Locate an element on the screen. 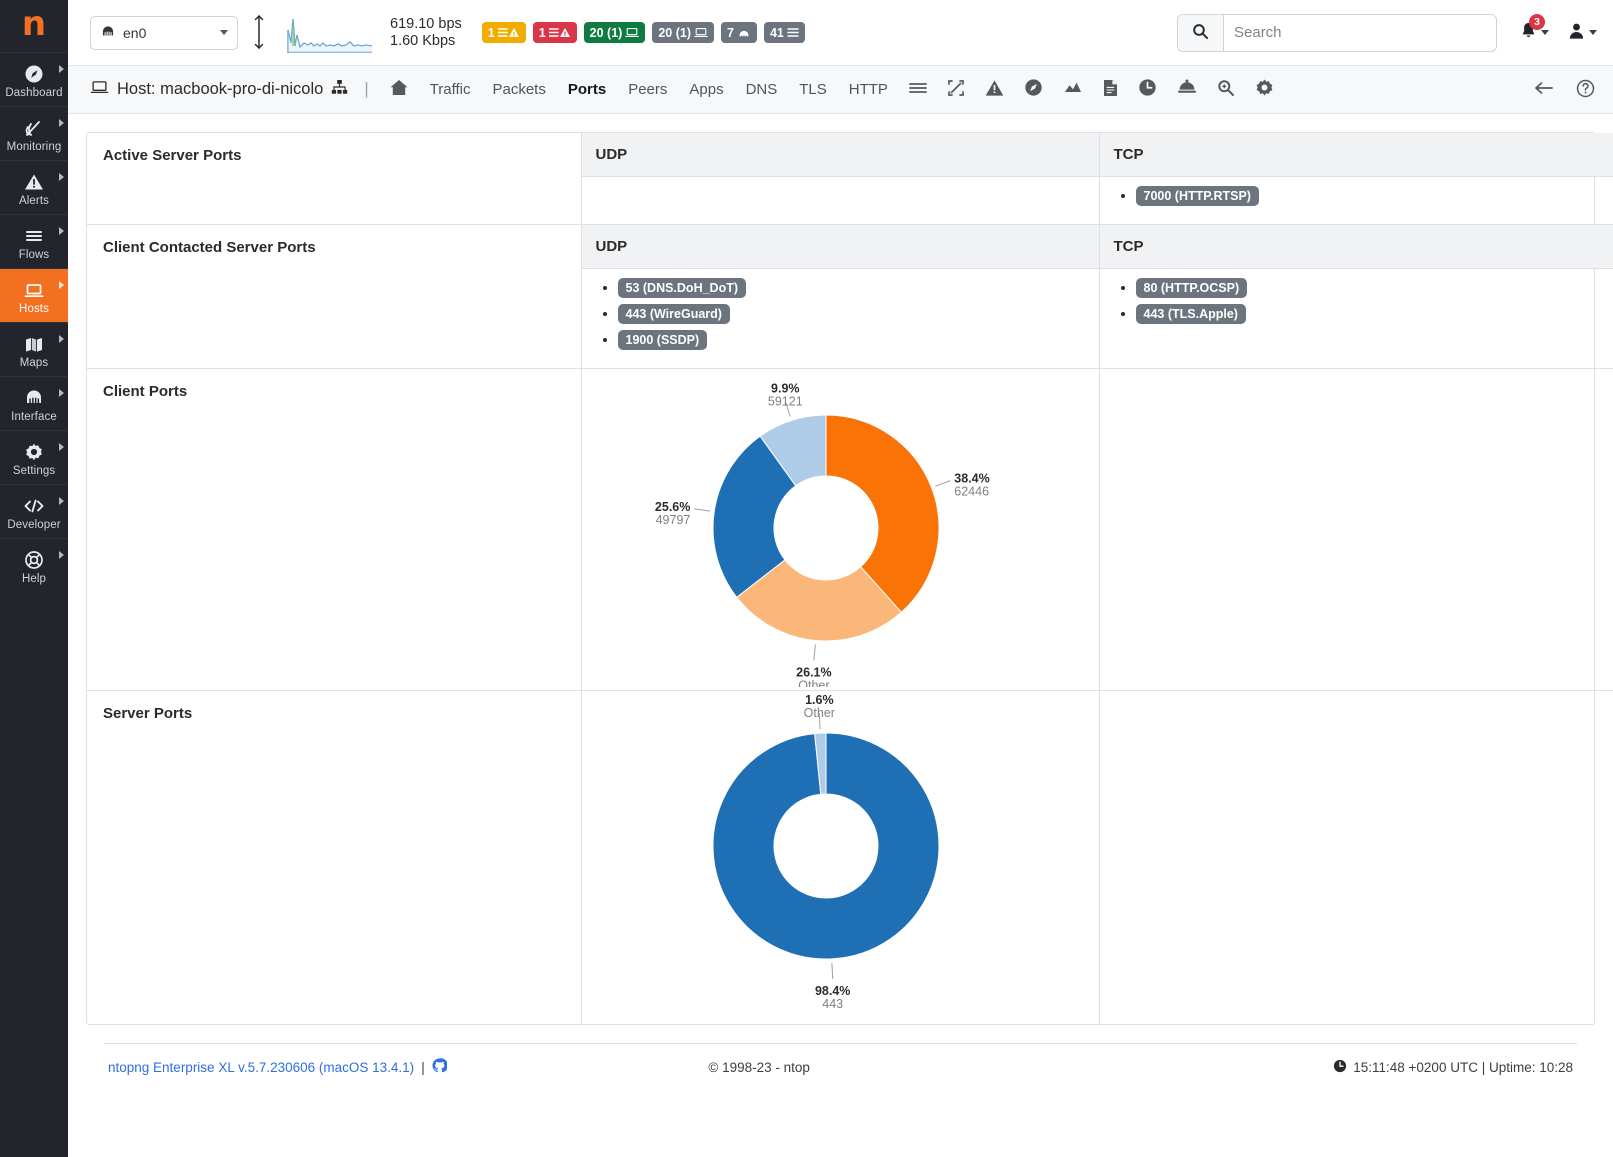 This screenshot has height=1157, width=1613. tab-http: HTTP is located at coordinates (868, 89).